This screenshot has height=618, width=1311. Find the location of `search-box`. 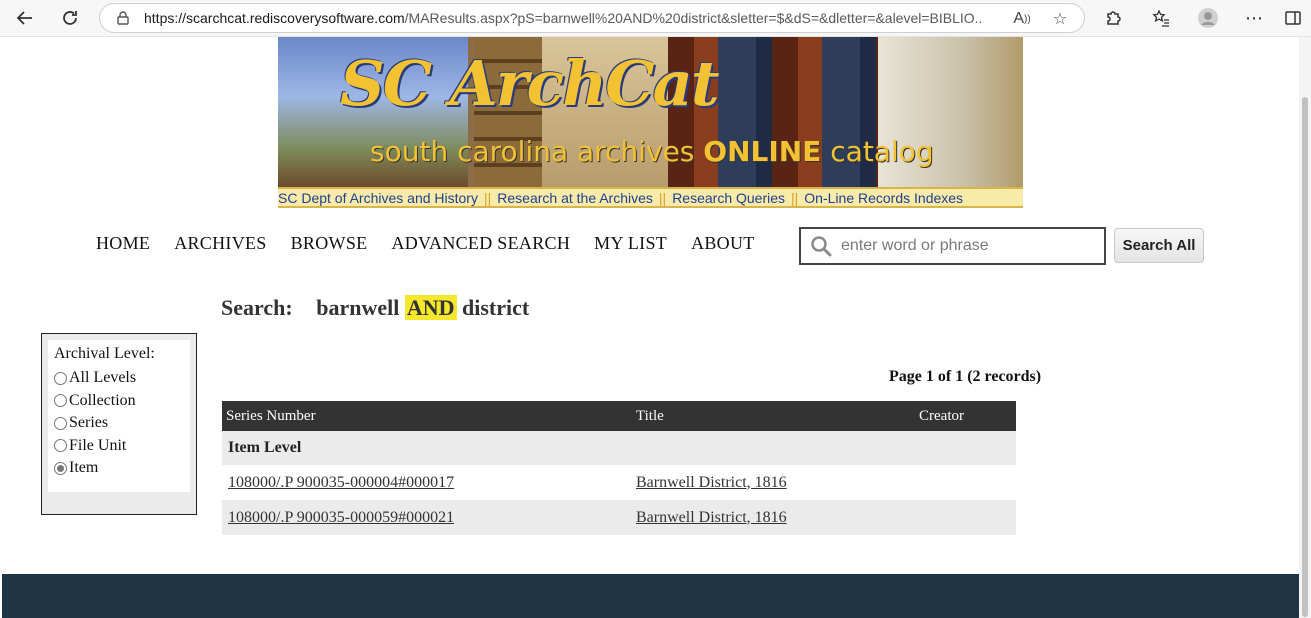

search-box is located at coordinates (952, 246).